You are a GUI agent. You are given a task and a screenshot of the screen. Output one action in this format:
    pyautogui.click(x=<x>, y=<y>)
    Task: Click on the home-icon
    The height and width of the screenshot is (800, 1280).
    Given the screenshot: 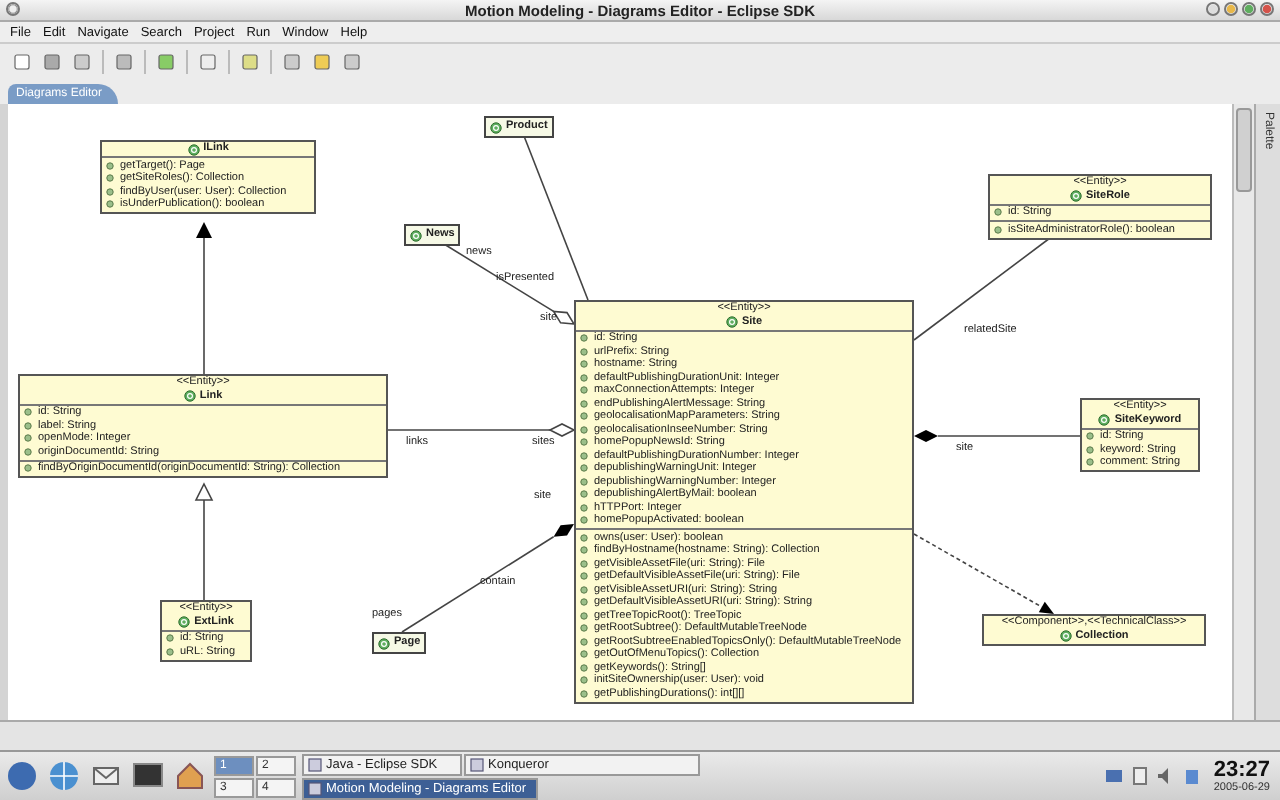 What is the action you would take?
    pyautogui.click(x=190, y=776)
    